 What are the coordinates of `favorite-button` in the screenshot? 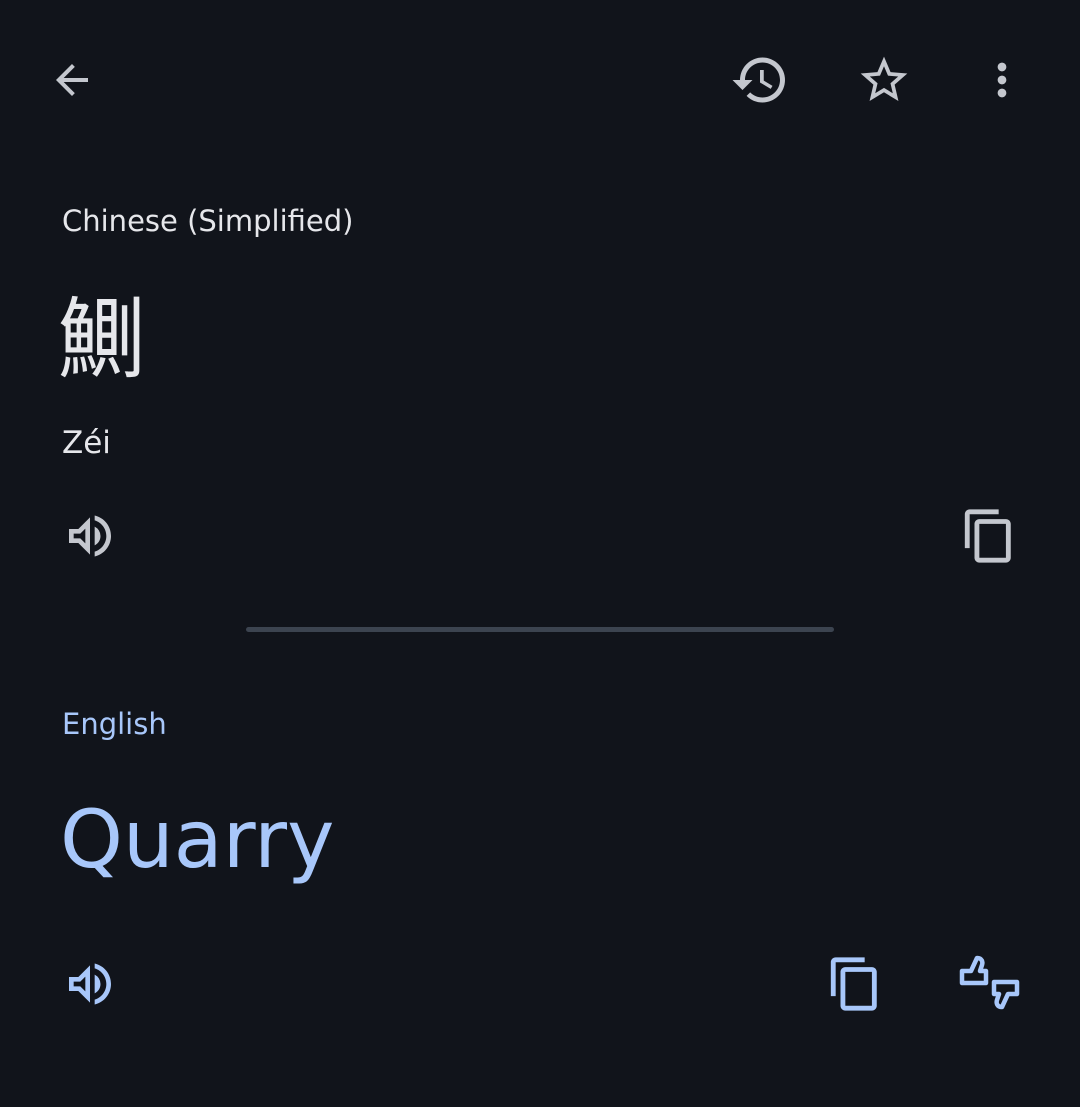 It's located at (884, 80).